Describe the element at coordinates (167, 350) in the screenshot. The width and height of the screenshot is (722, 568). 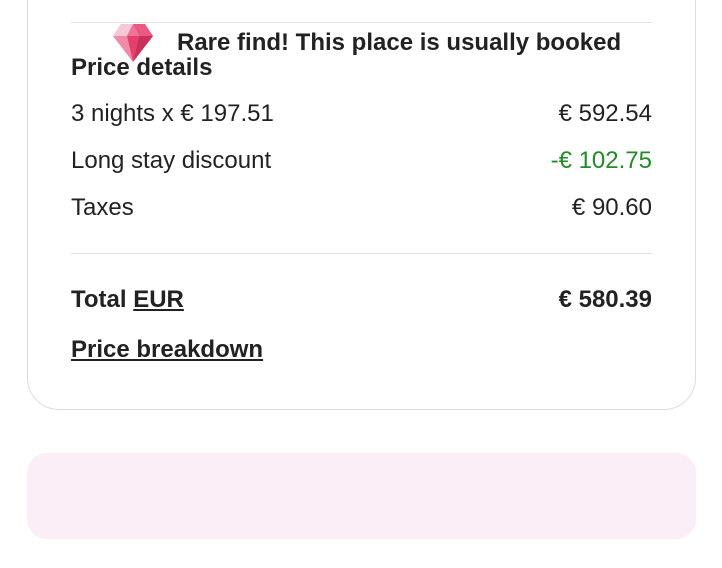
I see `price-breakdown-link: Price breakdown` at that location.